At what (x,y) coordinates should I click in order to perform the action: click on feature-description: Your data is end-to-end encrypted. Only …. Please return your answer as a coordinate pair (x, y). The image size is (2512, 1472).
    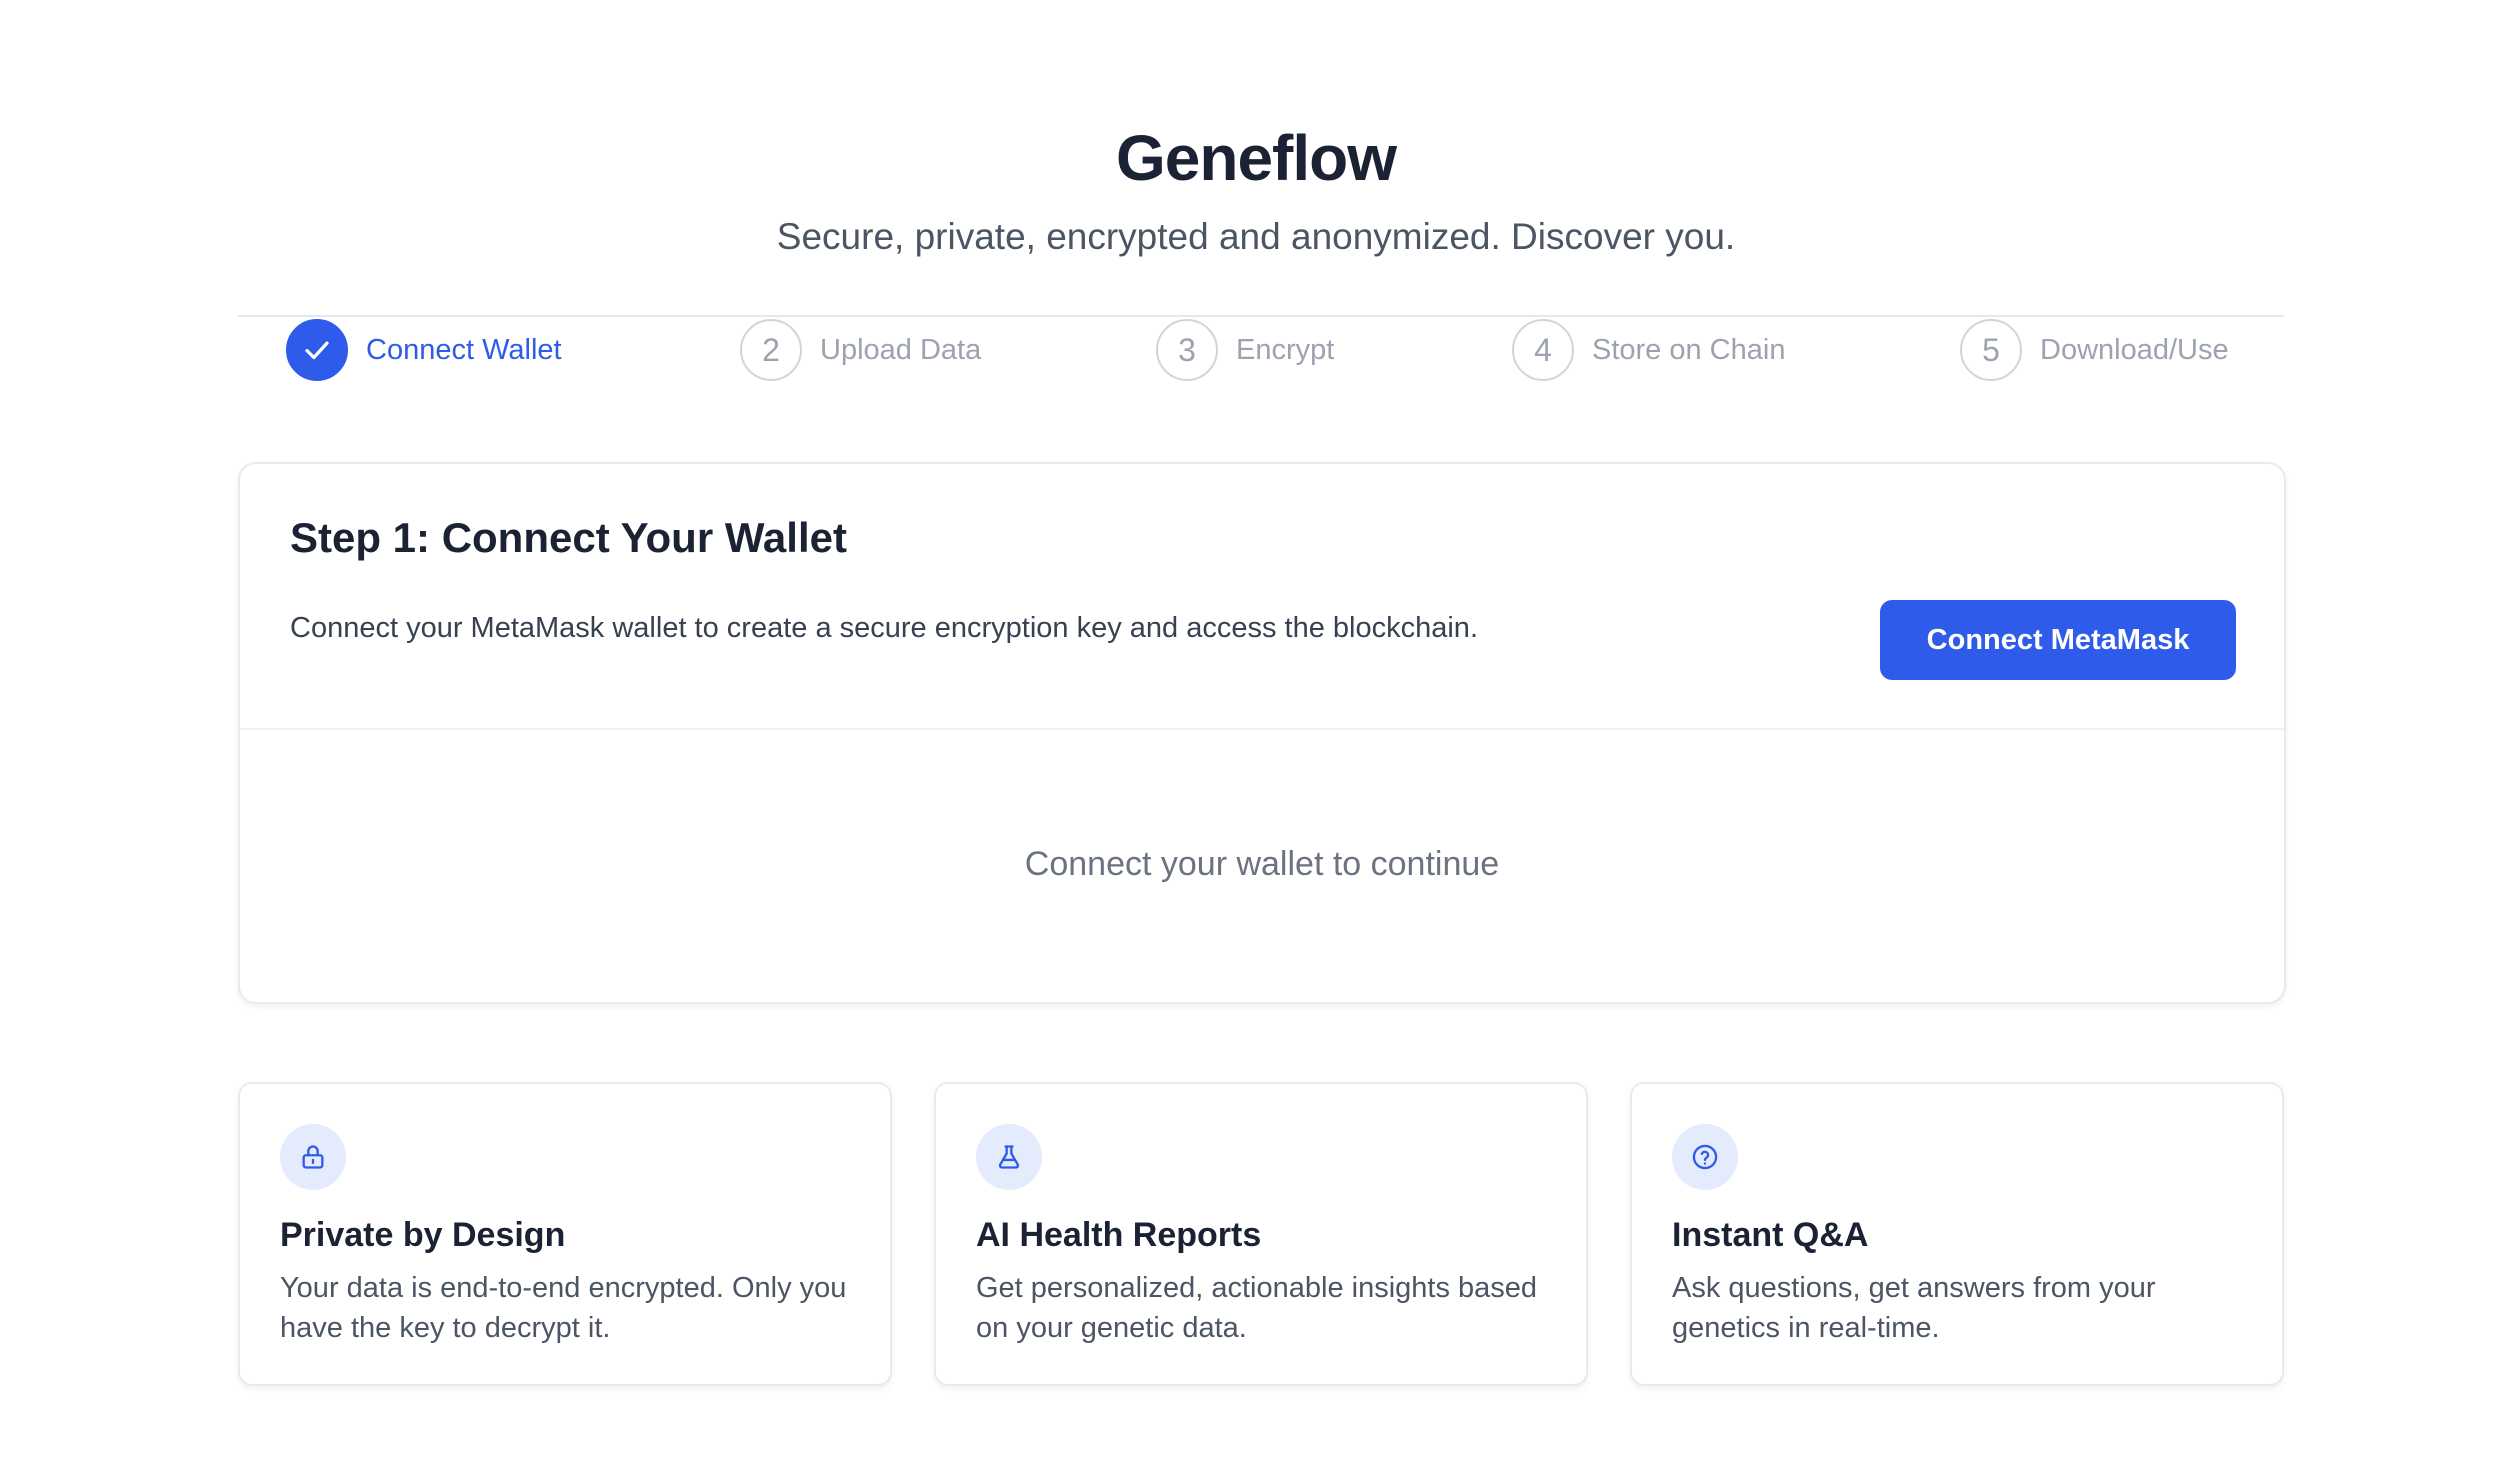
    Looking at the image, I should click on (563, 1308).